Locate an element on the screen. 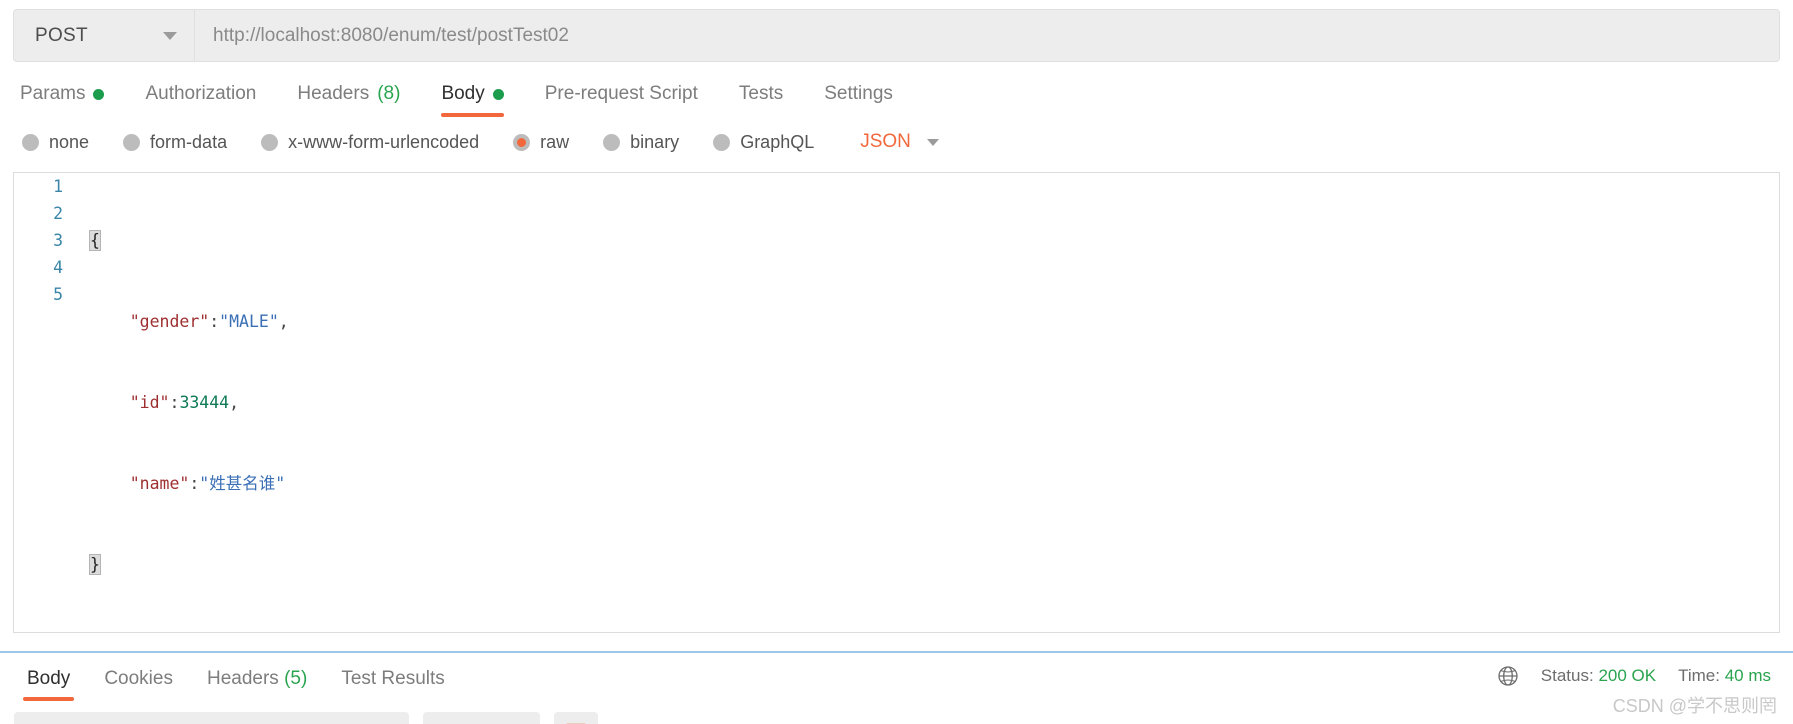 The image size is (1793, 724). tab-headers-label: Headers is located at coordinates (333, 93).